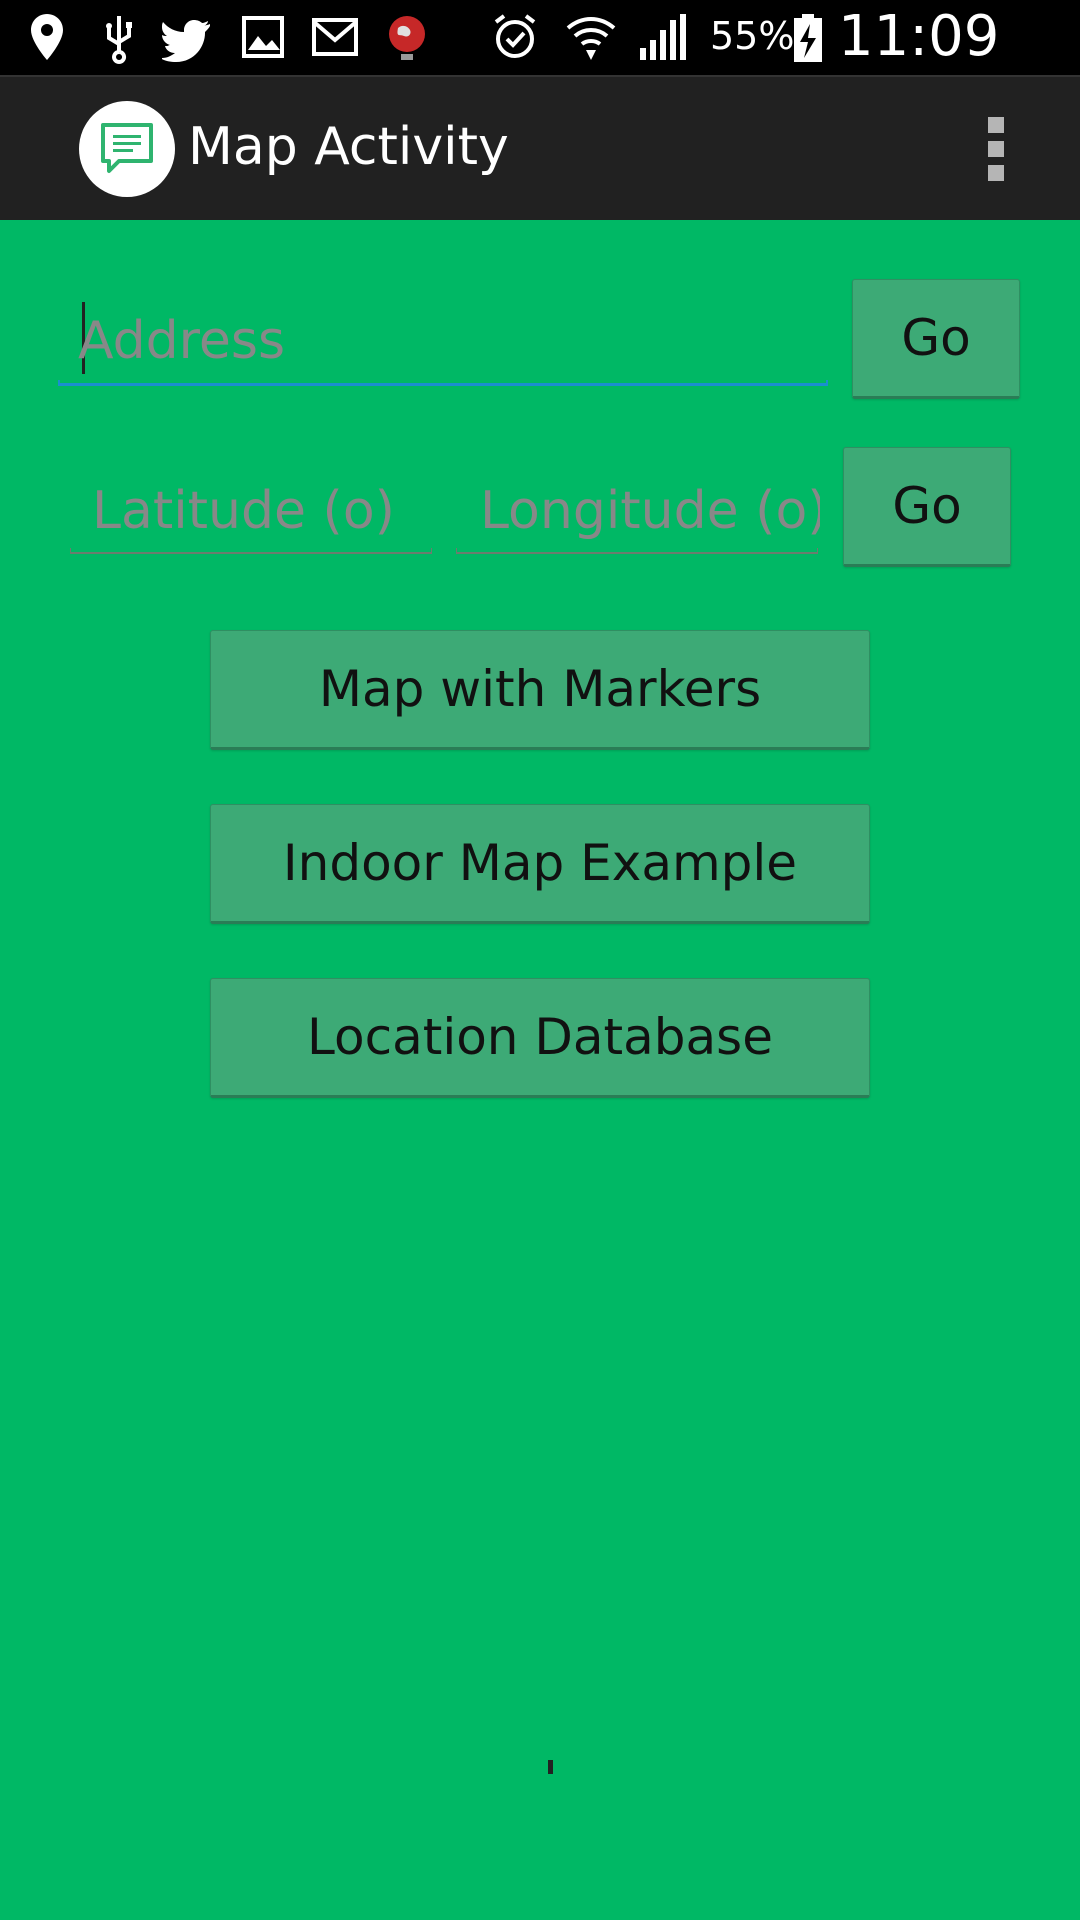 The width and height of the screenshot is (1080, 1920). What do you see at coordinates (263, 37) in the screenshot?
I see `gallery-icon` at bounding box center [263, 37].